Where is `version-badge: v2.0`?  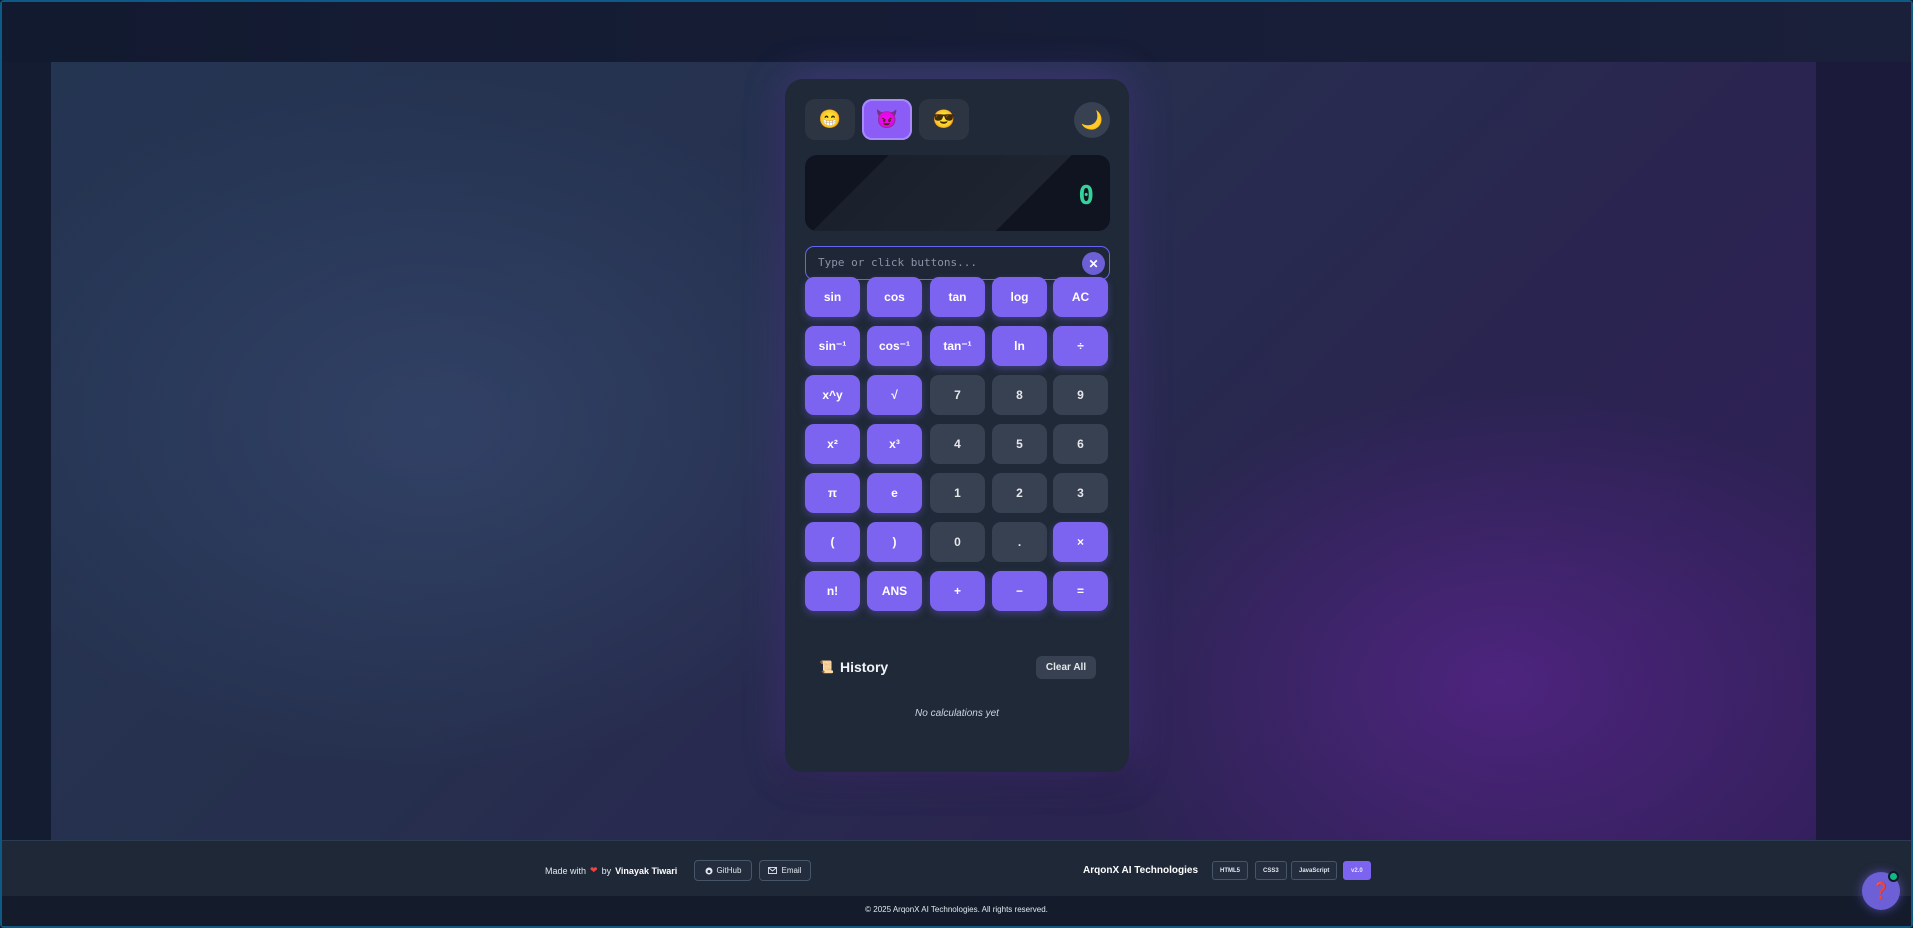 version-badge: v2.0 is located at coordinates (1357, 870).